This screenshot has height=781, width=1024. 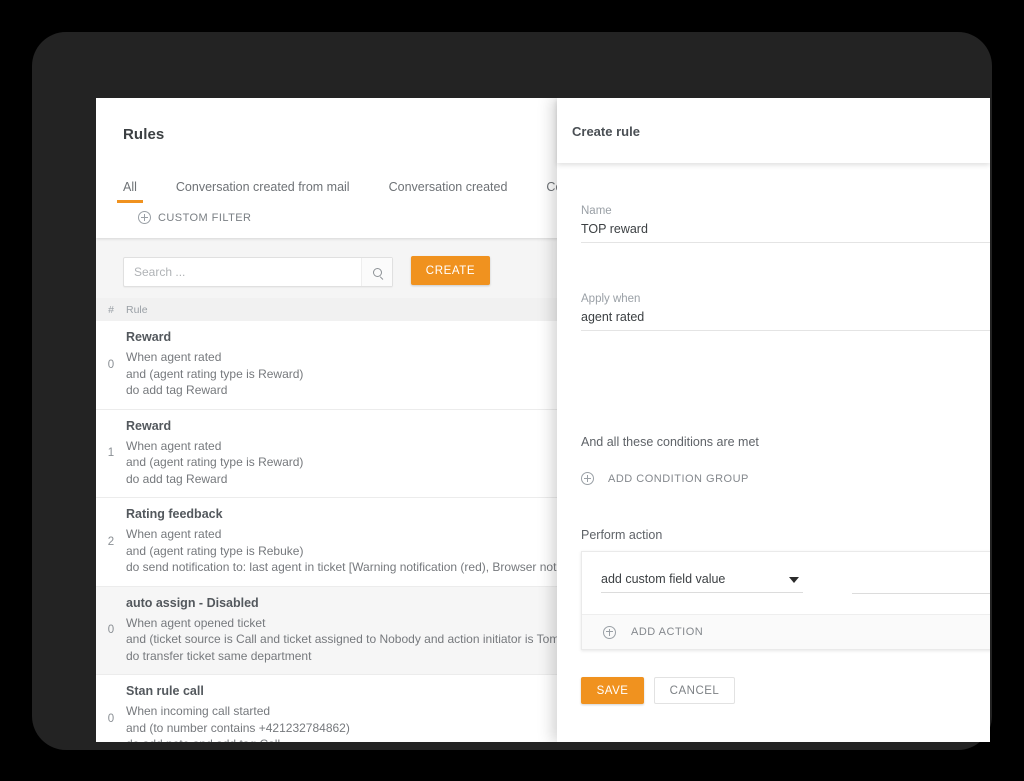 What do you see at coordinates (622, 535) in the screenshot?
I see `perform-action-heading: Perform action` at bounding box center [622, 535].